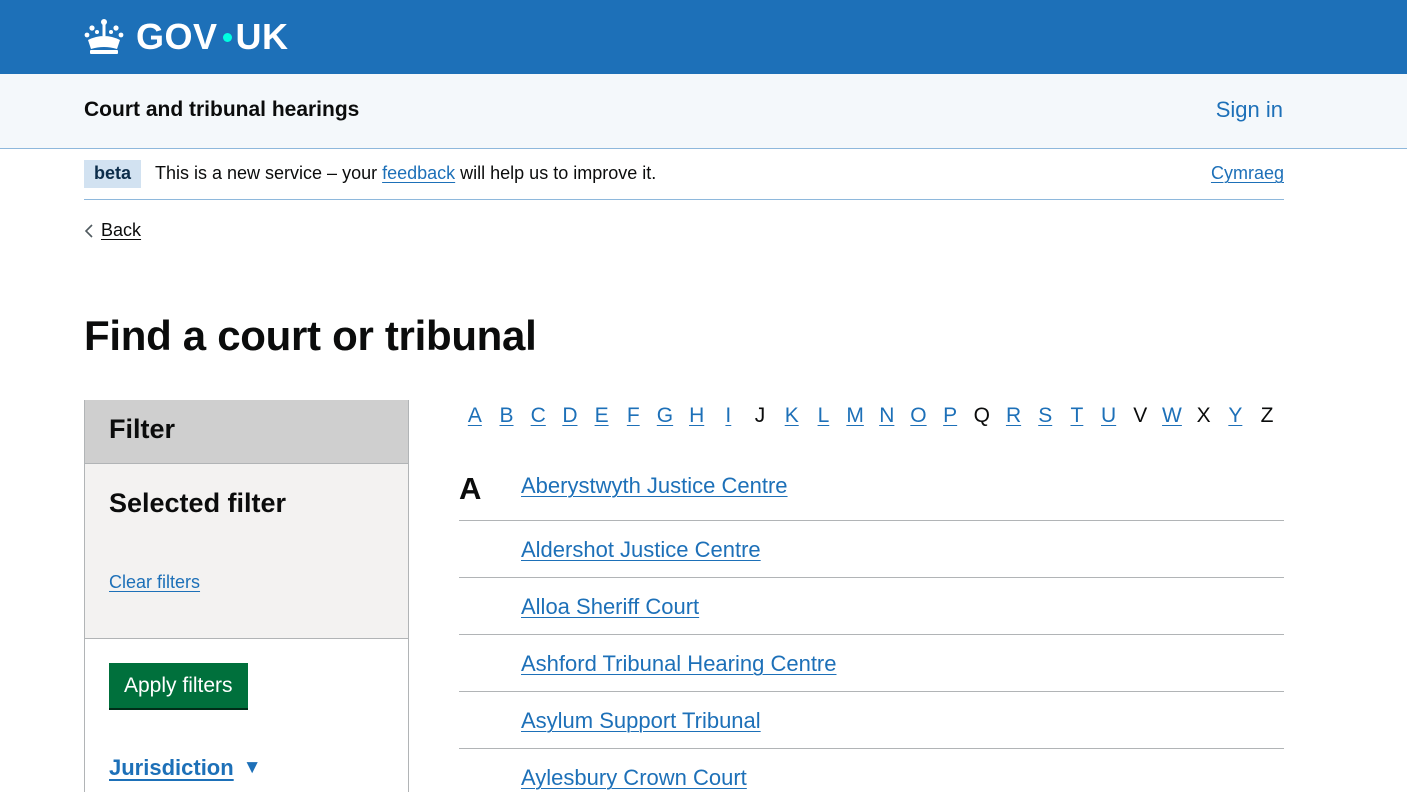 Image resolution: width=1407 pixels, height=792 pixels. Describe the element at coordinates (1109, 417) in the screenshot. I see `alphabet-letter-u: U` at that location.